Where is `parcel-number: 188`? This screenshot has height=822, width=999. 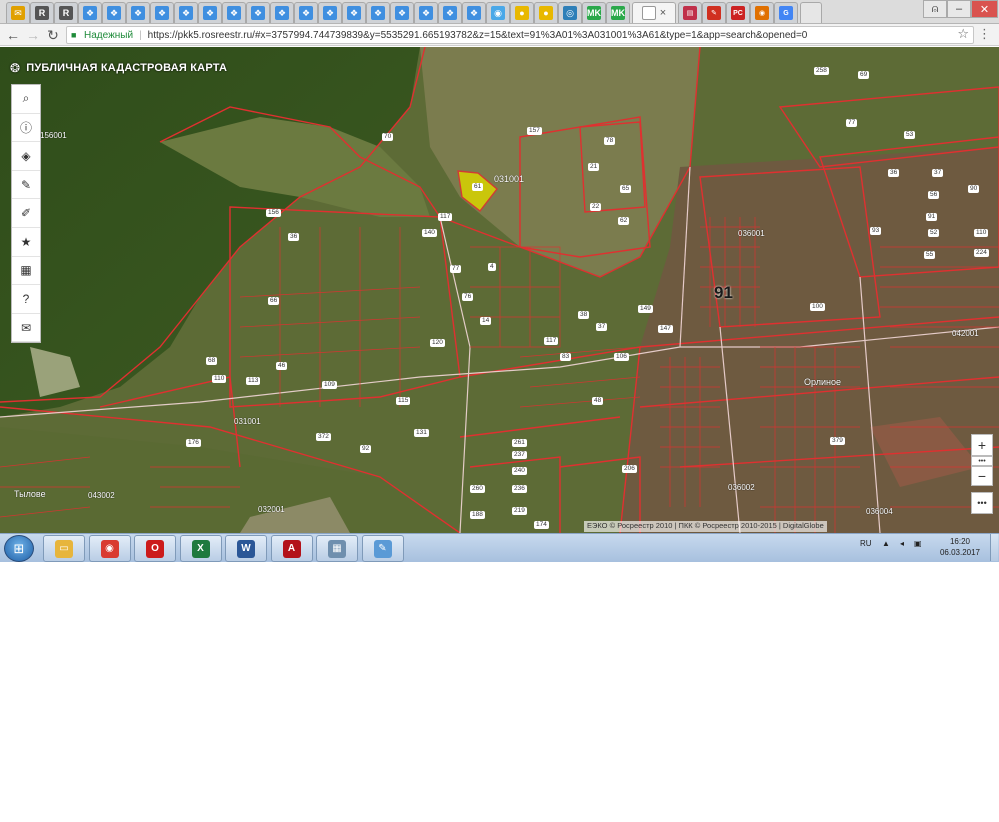
parcel-number: 188 is located at coordinates (477, 515).